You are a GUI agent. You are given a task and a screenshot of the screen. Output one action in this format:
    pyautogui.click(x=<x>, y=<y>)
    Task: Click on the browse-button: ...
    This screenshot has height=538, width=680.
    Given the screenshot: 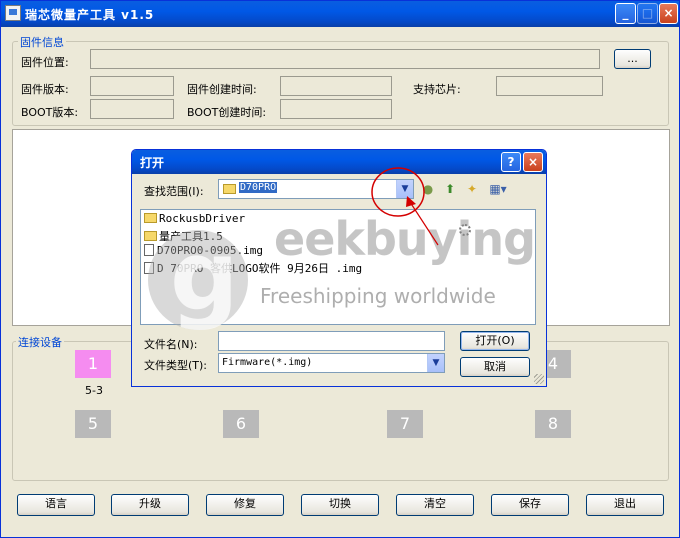 What is the action you would take?
    pyautogui.click(x=632, y=59)
    